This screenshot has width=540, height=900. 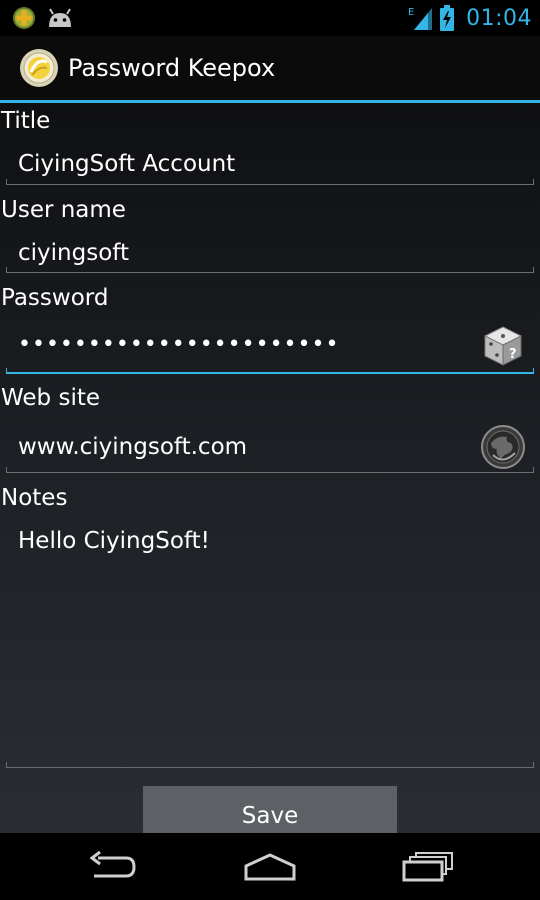 What do you see at coordinates (55, 298) in the screenshot?
I see `password-label: Password` at bounding box center [55, 298].